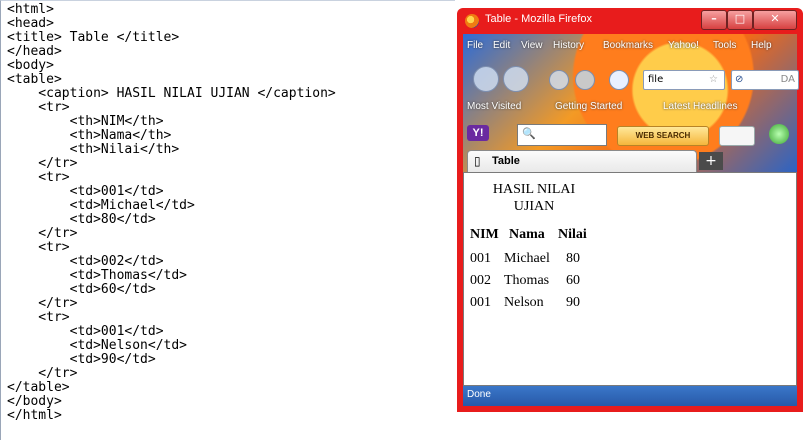  Describe the element at coordinates (562, 135) in the screenshot. I see `yahoo-search-input: 🔍` at that location.